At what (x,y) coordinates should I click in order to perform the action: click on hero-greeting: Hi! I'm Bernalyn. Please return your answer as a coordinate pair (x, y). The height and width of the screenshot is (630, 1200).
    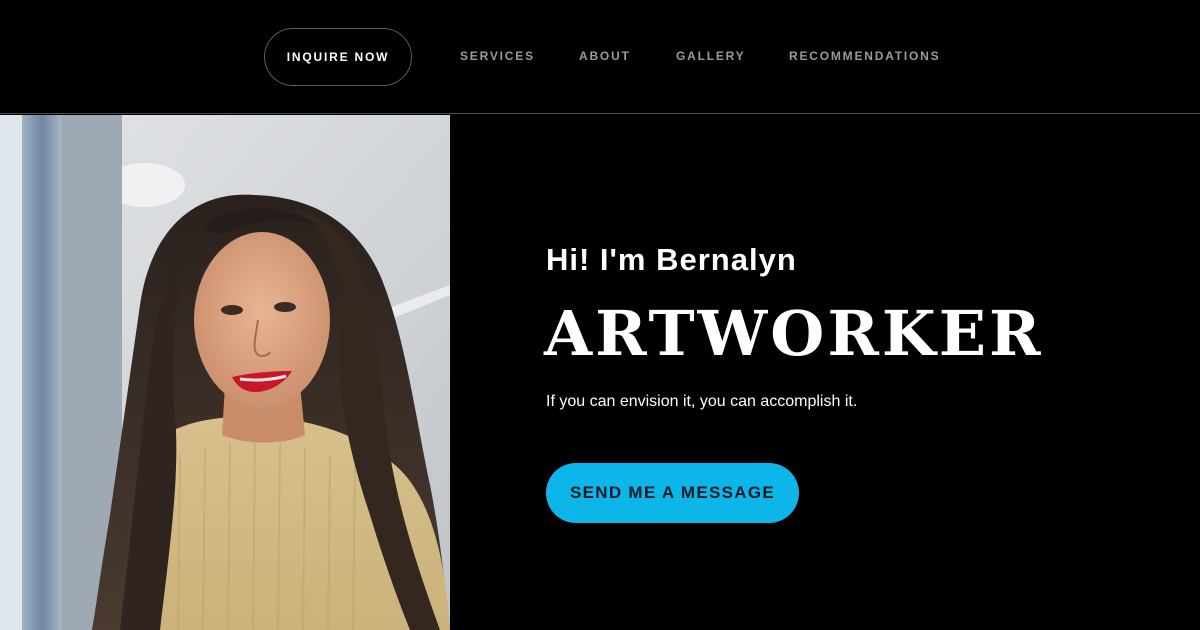
    Looking at the image, I should click on (671, 259).